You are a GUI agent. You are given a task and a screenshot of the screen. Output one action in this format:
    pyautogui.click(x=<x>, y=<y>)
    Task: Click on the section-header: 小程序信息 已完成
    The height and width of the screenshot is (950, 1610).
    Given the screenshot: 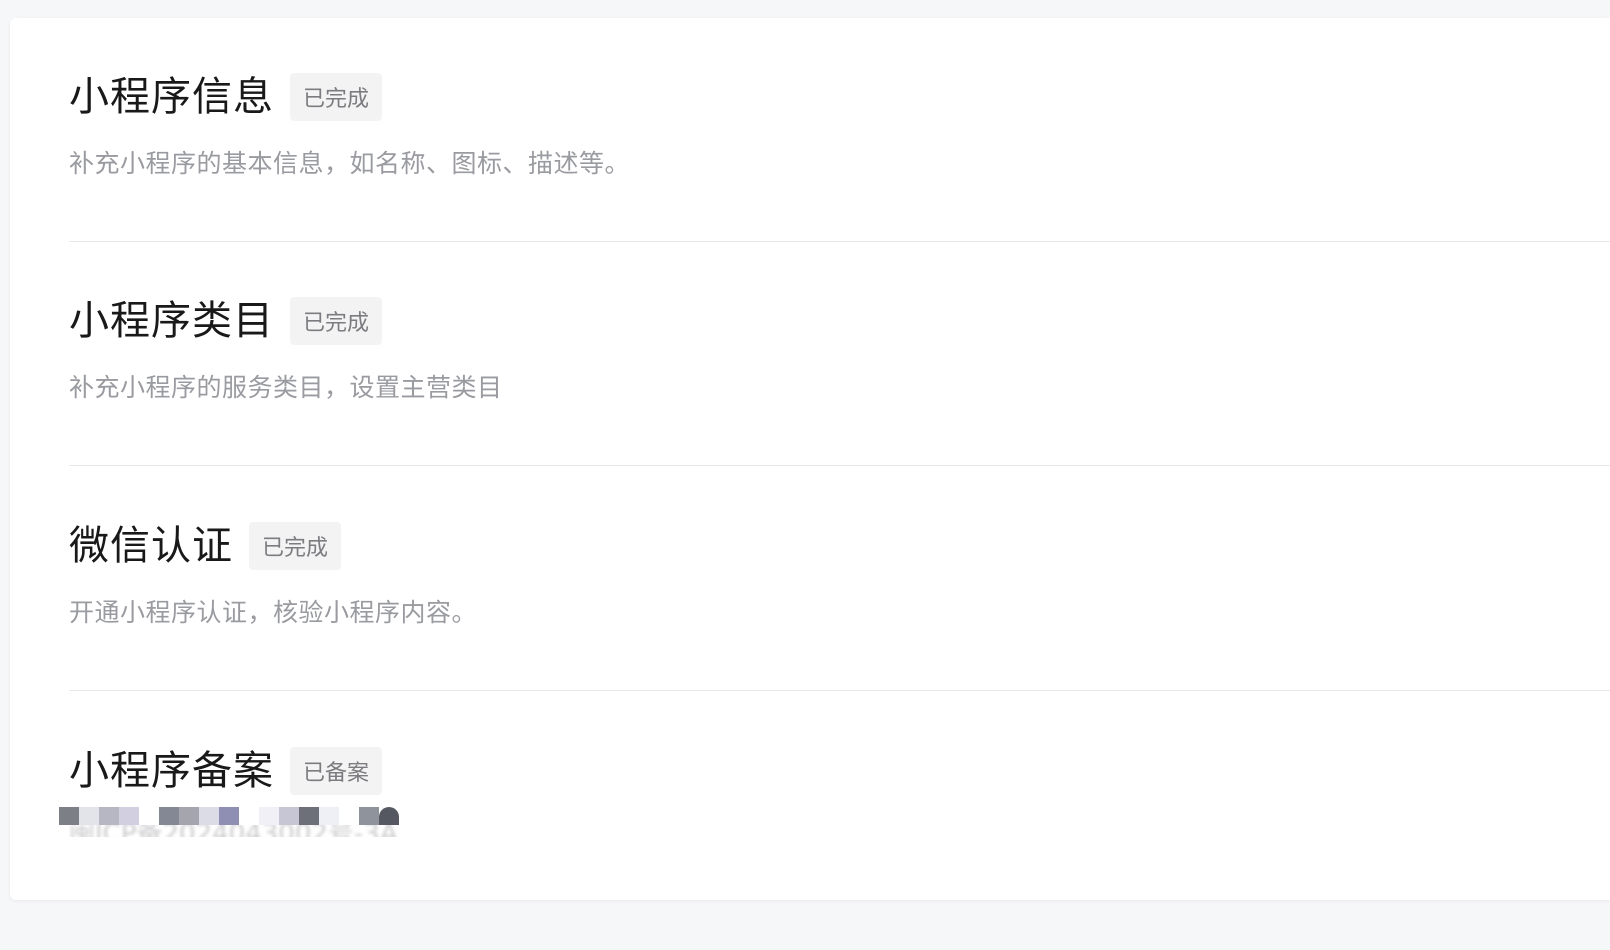 What is the action you would take?
    pyautogui.click(x=226, y=97)
    